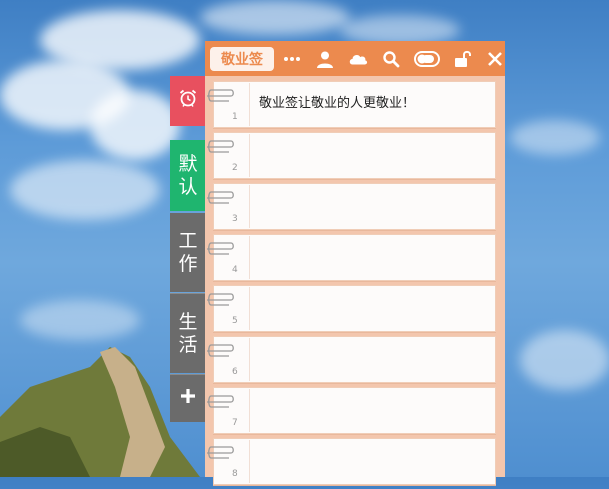 Image resolution: width=609 pixels, height=489 pixels. I want to click on note-paper: 3, so click(354, 206).